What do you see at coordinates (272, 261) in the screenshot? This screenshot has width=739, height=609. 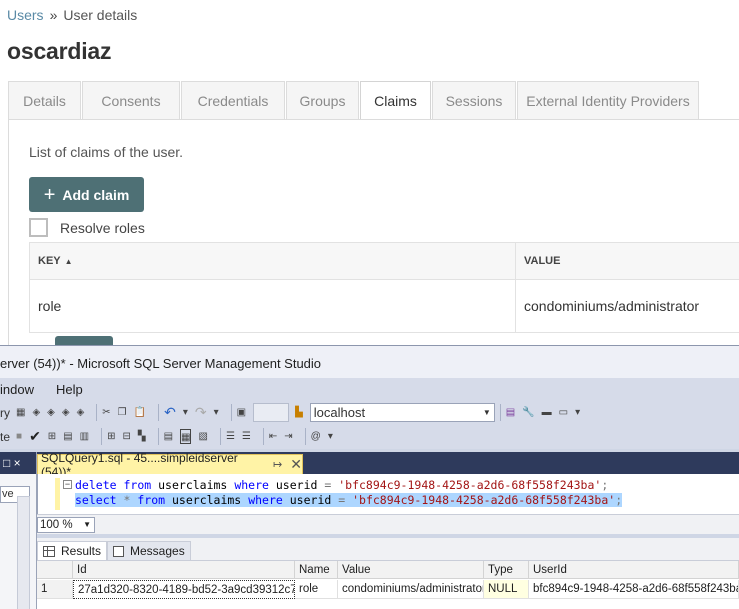 I see `column-header-key: KEY ▲` at bounding box center [272, 261].